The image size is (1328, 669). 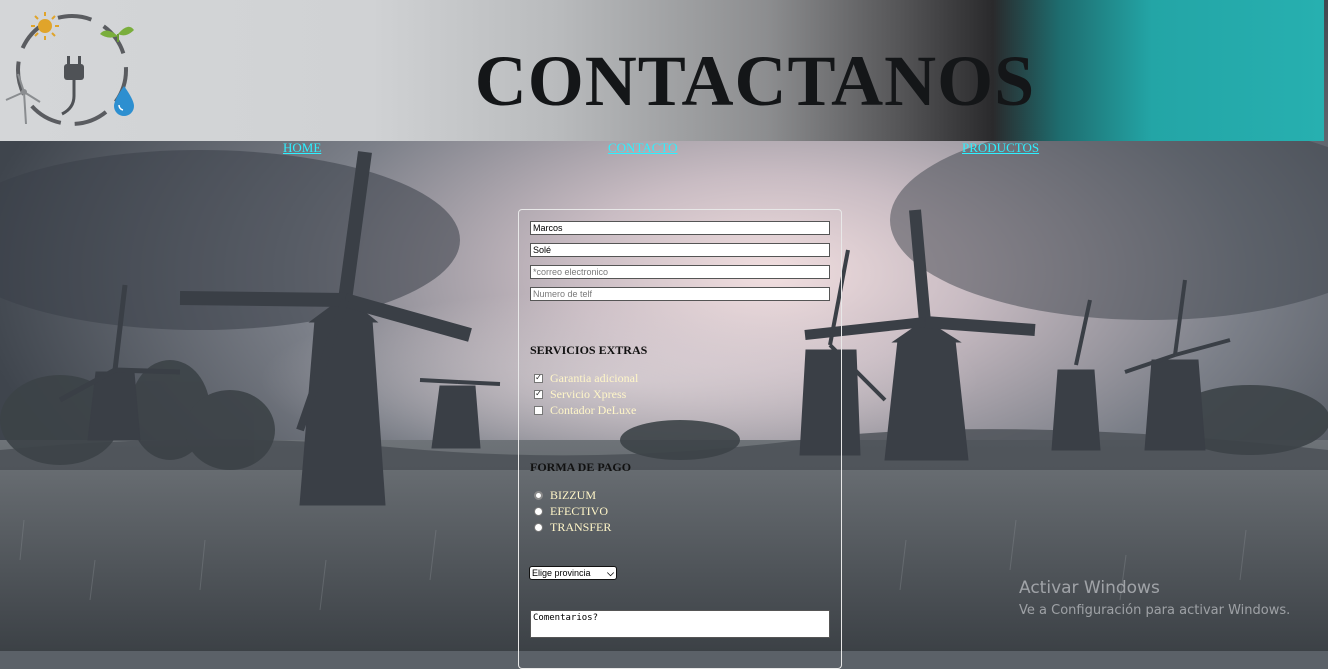 I want to click on extra-option-deluxe: Contador DeLuxe, so click(x=584, y=410).